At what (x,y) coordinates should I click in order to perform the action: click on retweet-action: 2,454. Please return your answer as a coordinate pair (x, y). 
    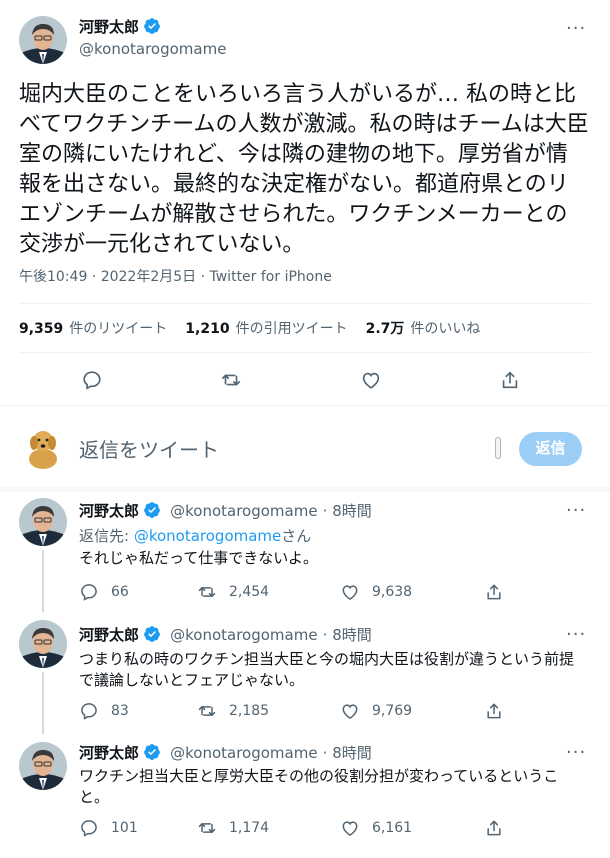
    Looking at the image, I should click on (233, 592).